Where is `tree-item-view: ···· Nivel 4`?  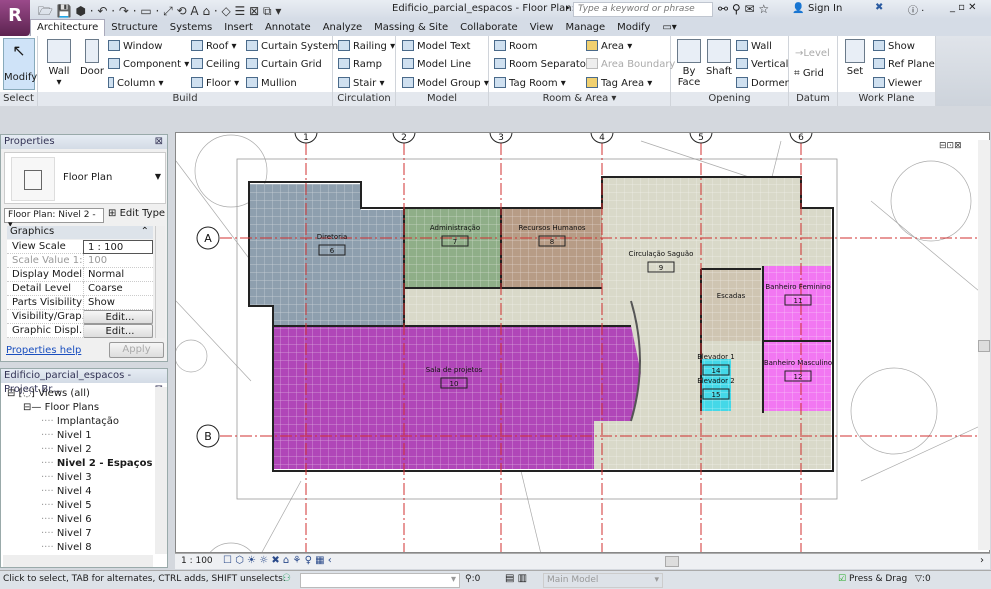 tree-item-view: ···· Nivel 4 is located at coordinates (66, 491).